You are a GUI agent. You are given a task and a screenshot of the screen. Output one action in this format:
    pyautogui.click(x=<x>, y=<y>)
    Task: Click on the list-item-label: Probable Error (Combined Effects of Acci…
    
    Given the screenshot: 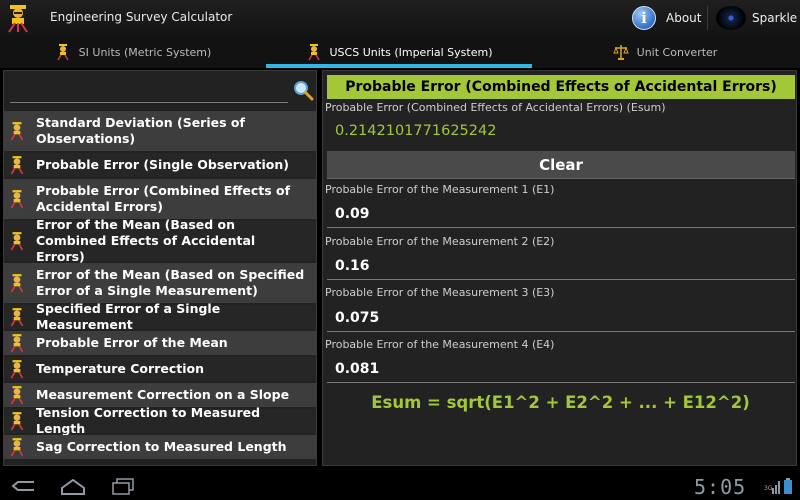 What is the action you would take?
    pyautogui.click(x=163, y=198)
    